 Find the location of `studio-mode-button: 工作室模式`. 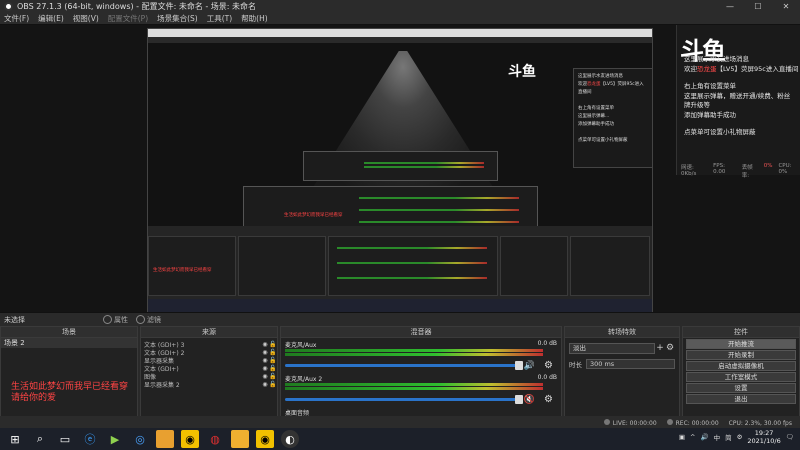

studio-mode-button: 工作室模式 is located at coordinates (741, 377).